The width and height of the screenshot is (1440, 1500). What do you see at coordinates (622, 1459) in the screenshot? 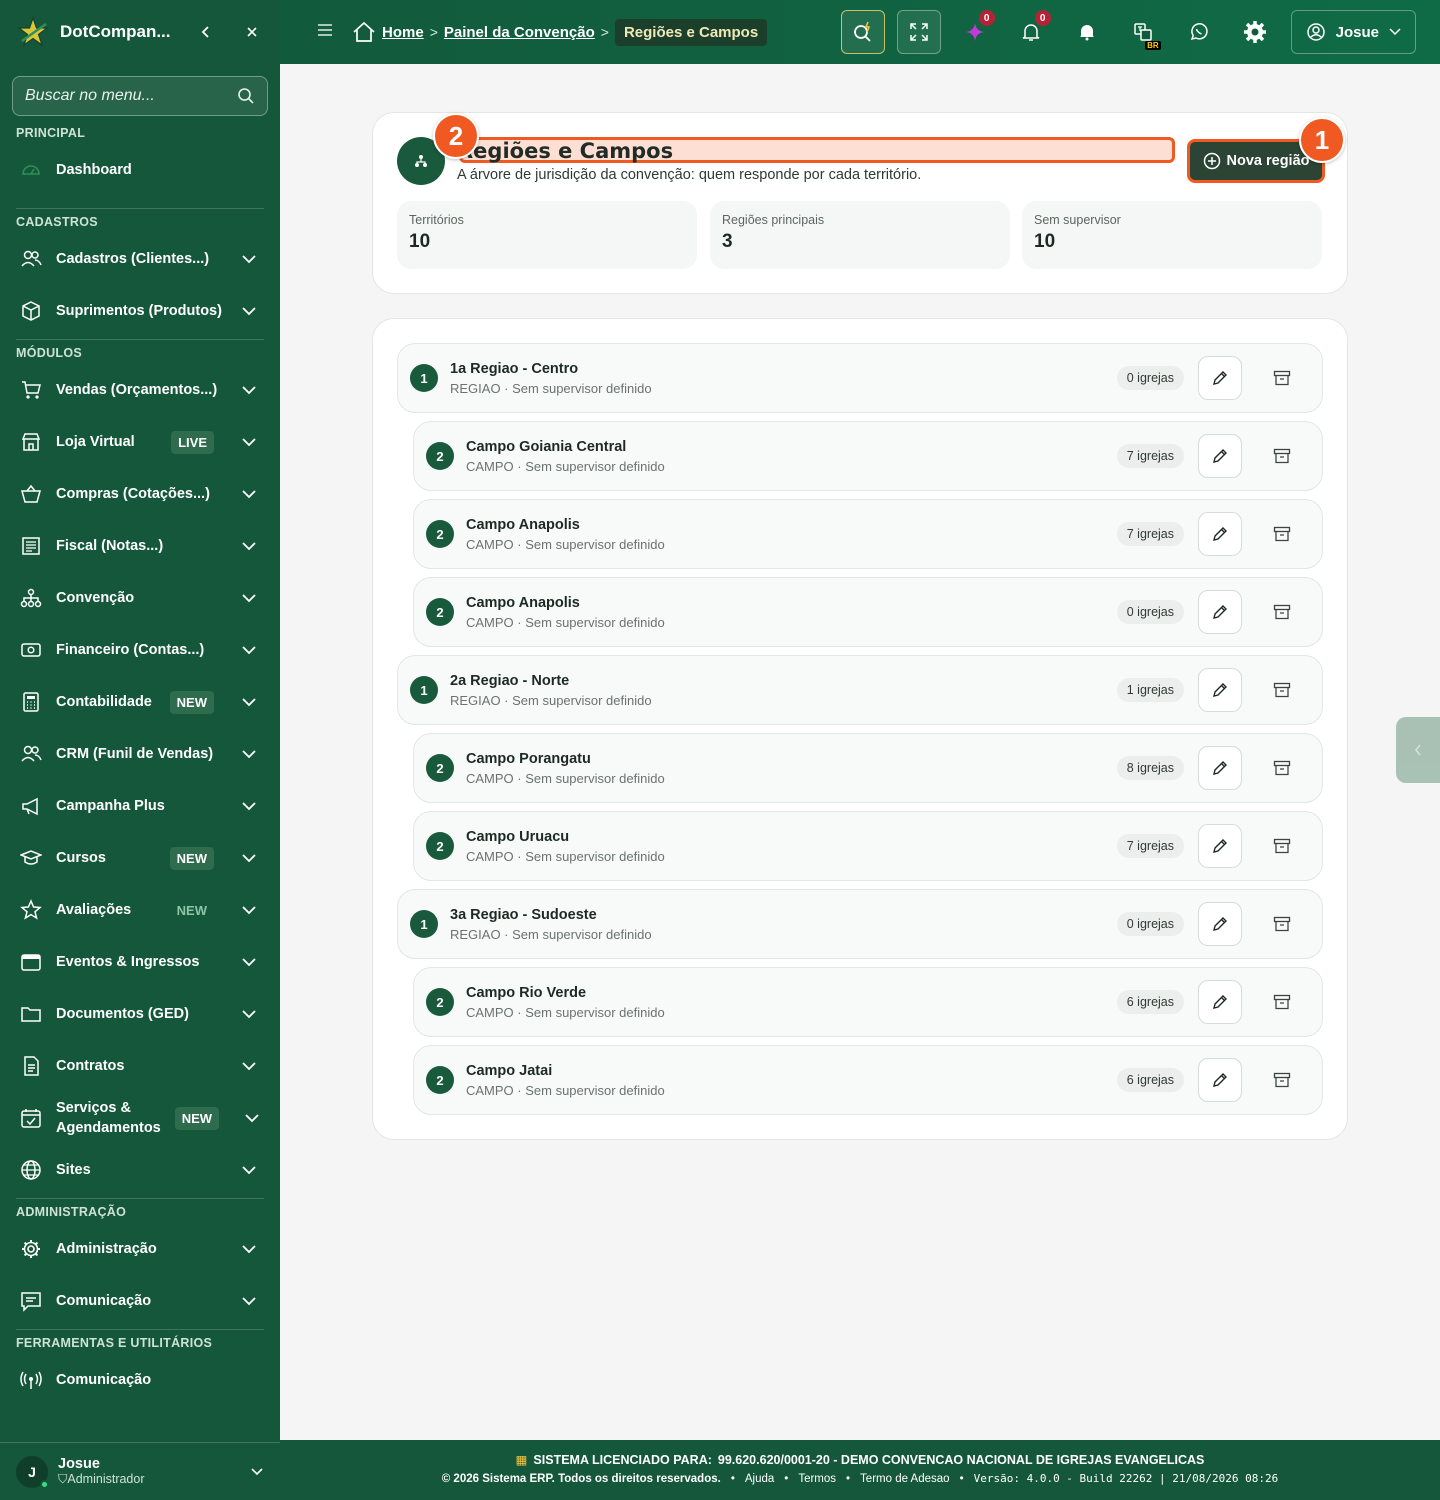
I see `license-label: SISTEMA LICENCIADO PARA:` at bounding box center [622, 1459].